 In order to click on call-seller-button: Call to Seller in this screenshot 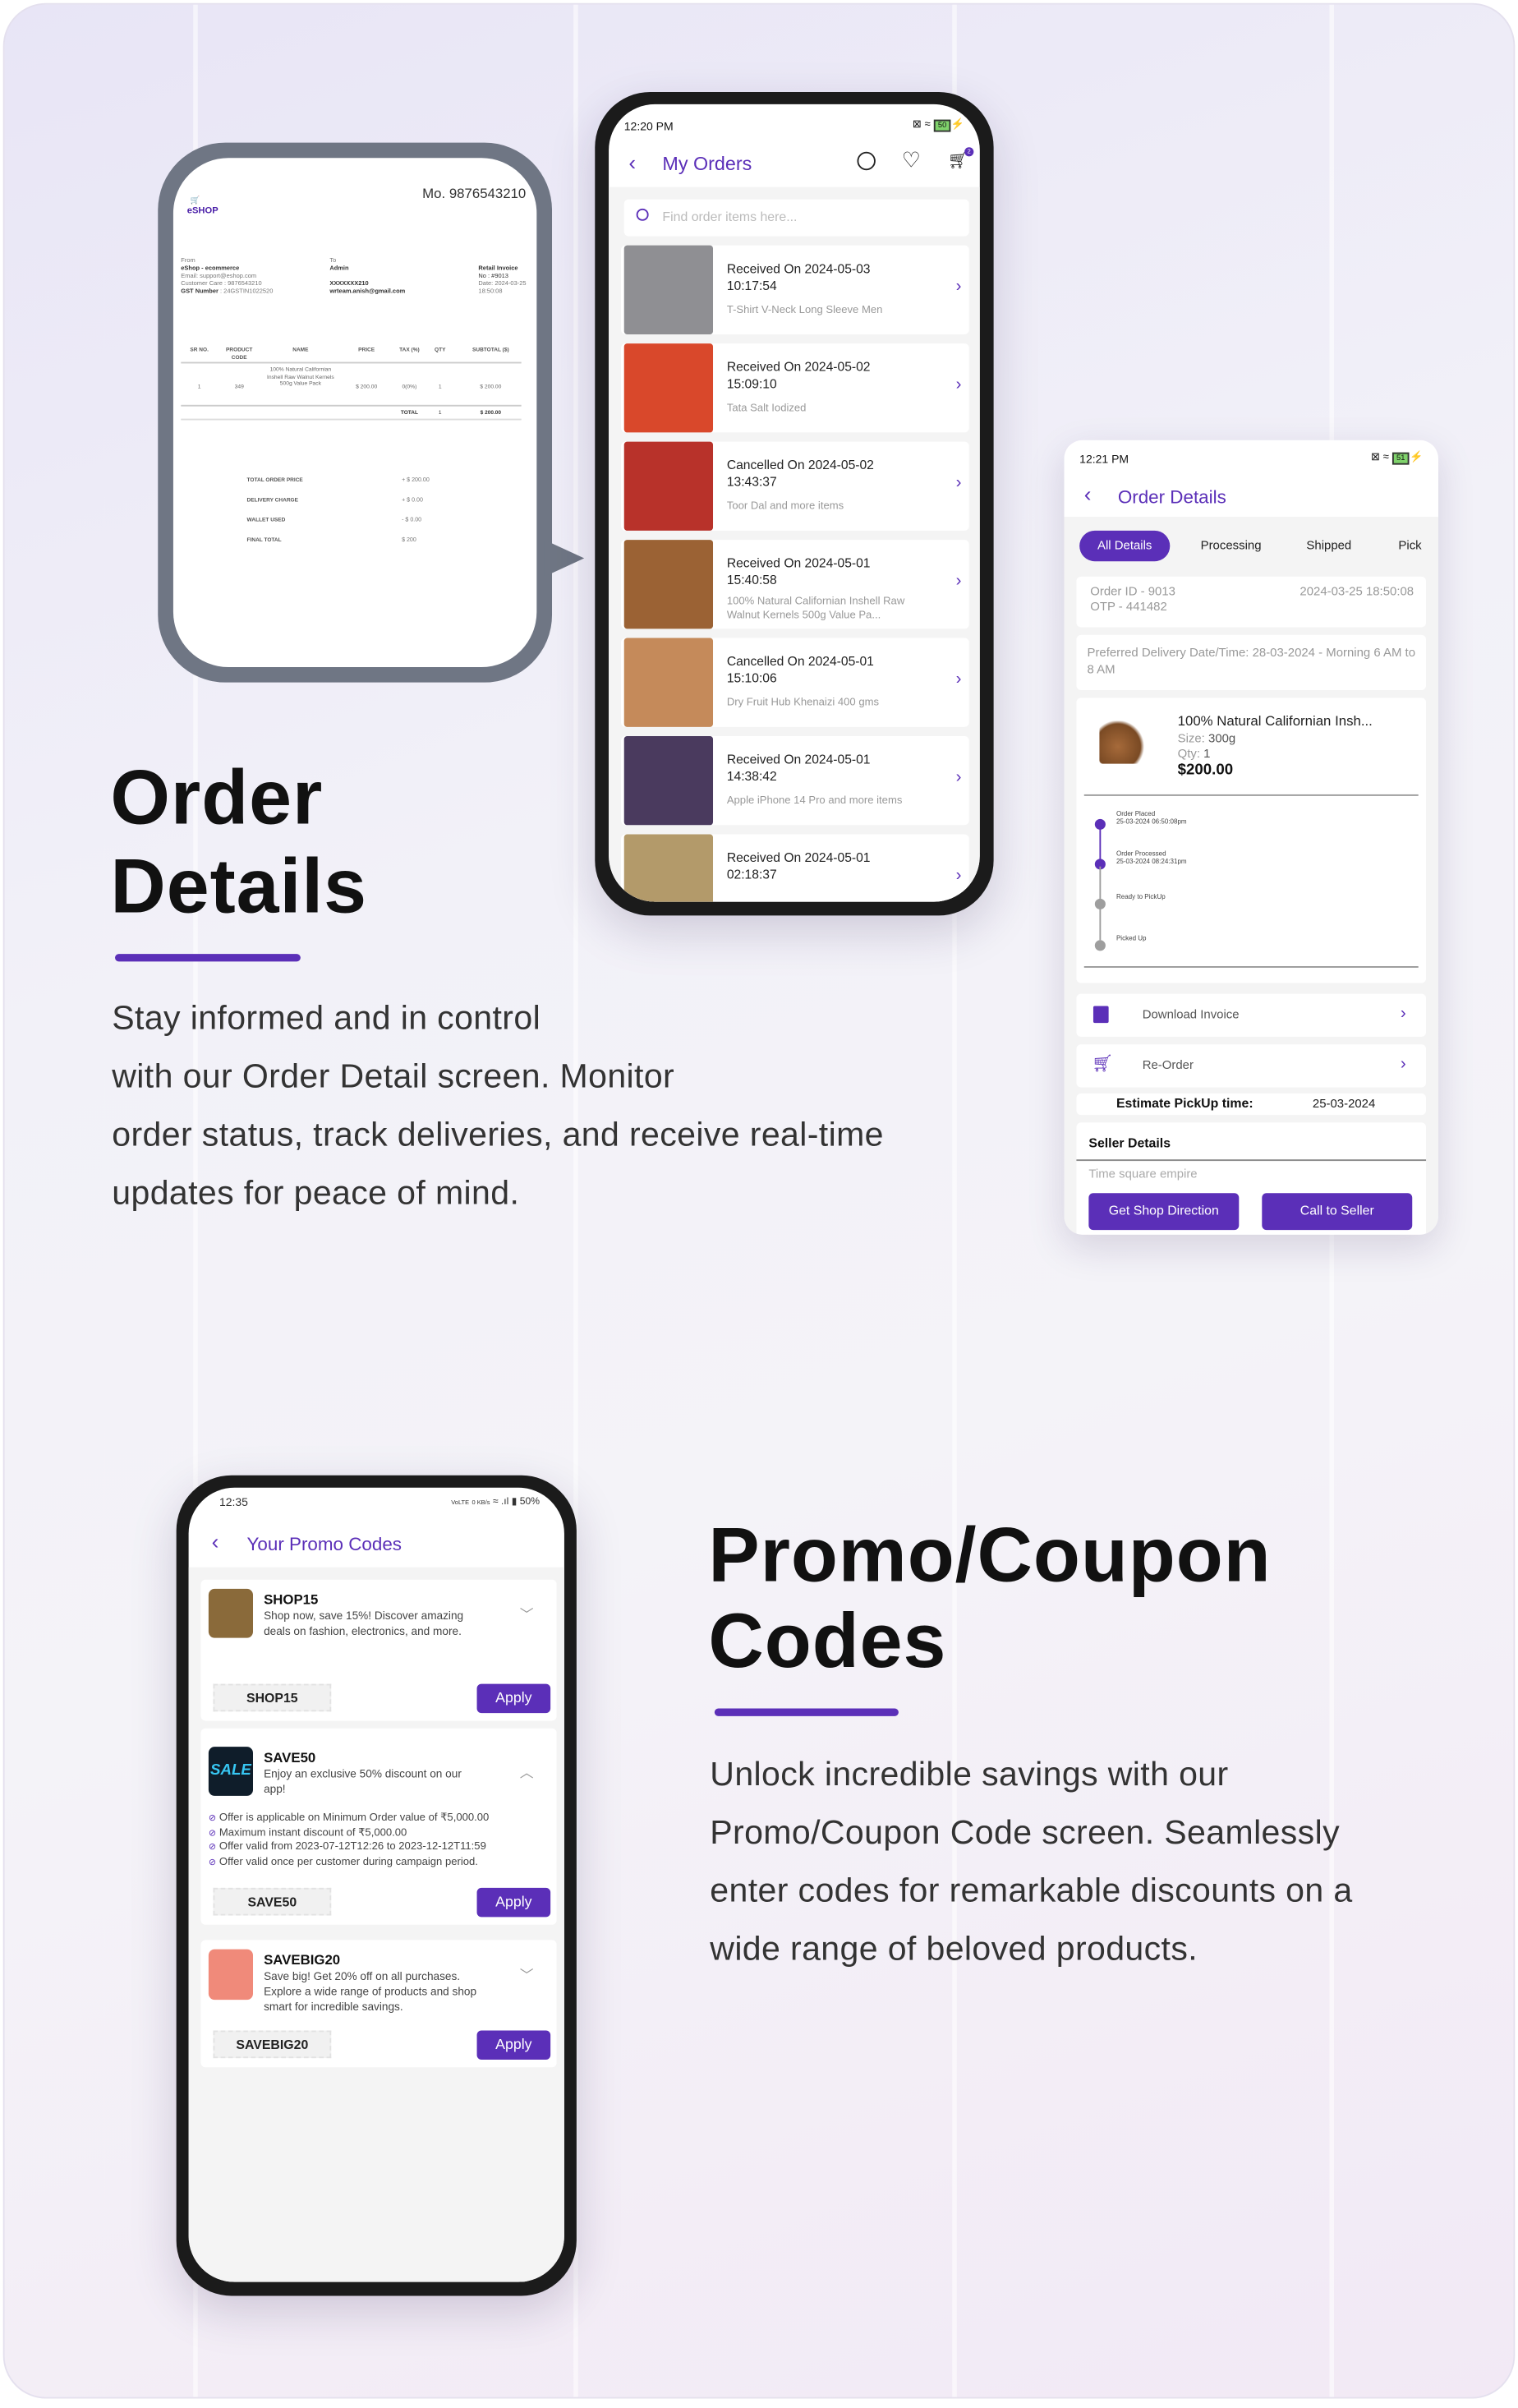, I will do `click(1337, 1212)`.